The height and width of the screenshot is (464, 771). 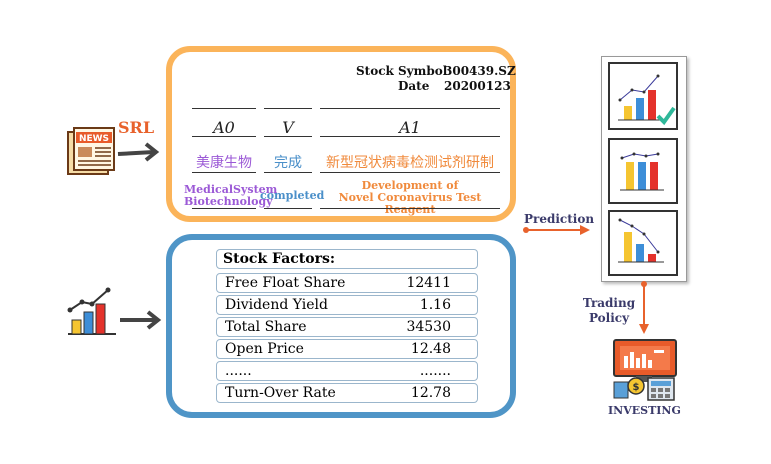 I want to click on stock-factors-title: Stock Factors:, so click(x=347, y=259).